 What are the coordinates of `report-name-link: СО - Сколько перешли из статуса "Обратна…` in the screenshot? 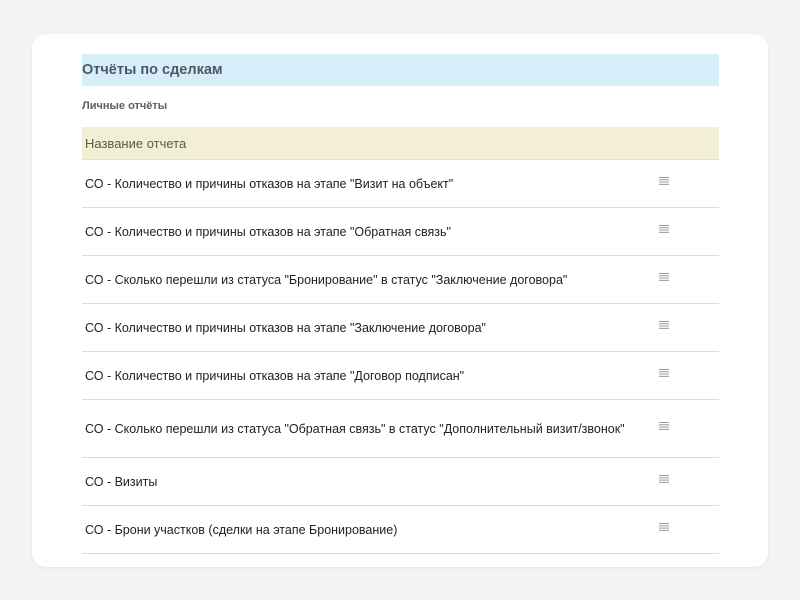 It's located at (370, 429).